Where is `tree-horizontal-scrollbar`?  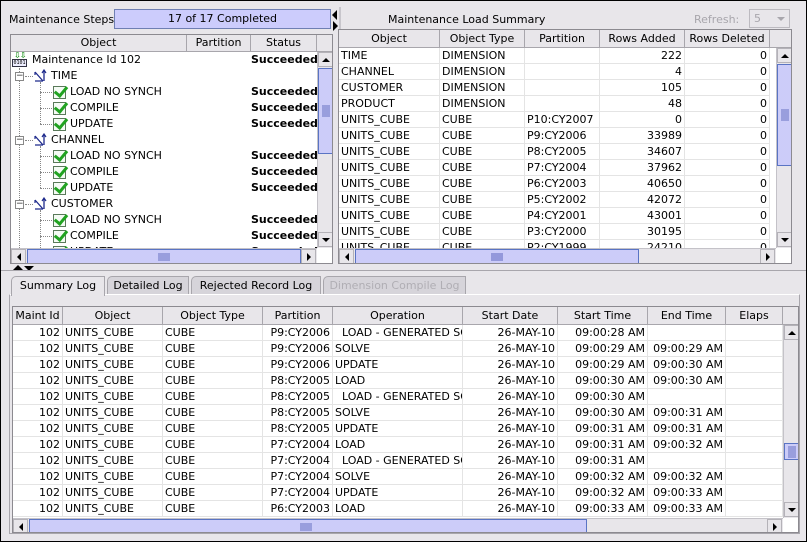
tree-horizontal-scrollbar is located at coordinates (164, 255).